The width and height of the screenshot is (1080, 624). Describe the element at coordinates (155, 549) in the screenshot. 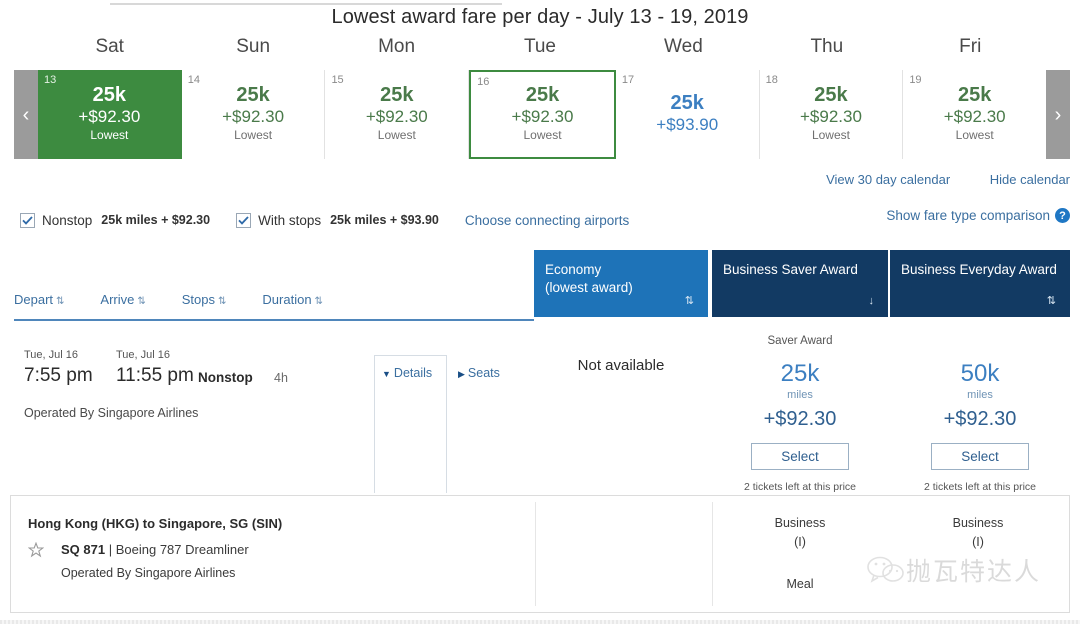

I see `flight-number-and-aircraft: SQ 871 | Boeing 787 Dreamliner` at that location.